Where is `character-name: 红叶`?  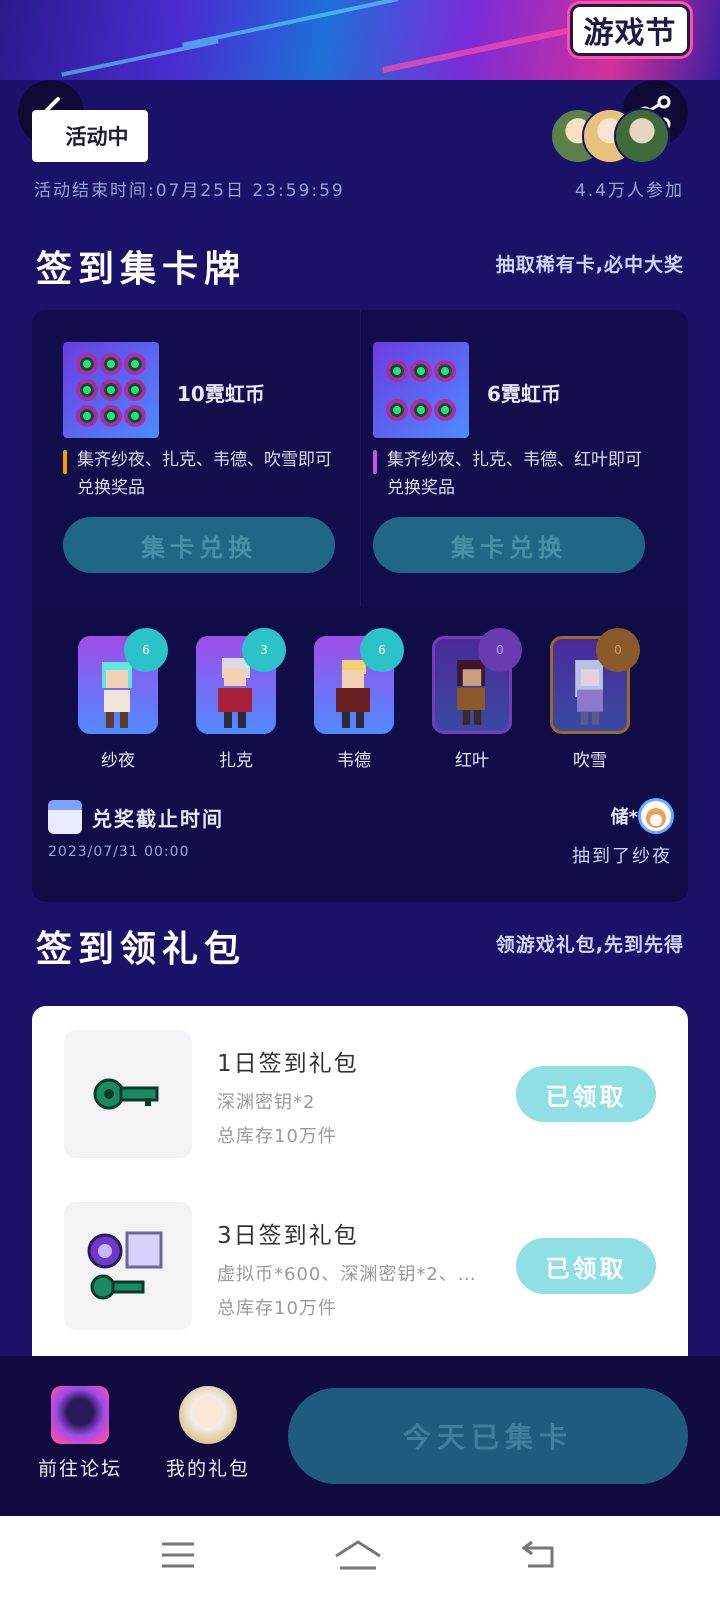 character-name: 红叶 is located at coordinates (472, 761).